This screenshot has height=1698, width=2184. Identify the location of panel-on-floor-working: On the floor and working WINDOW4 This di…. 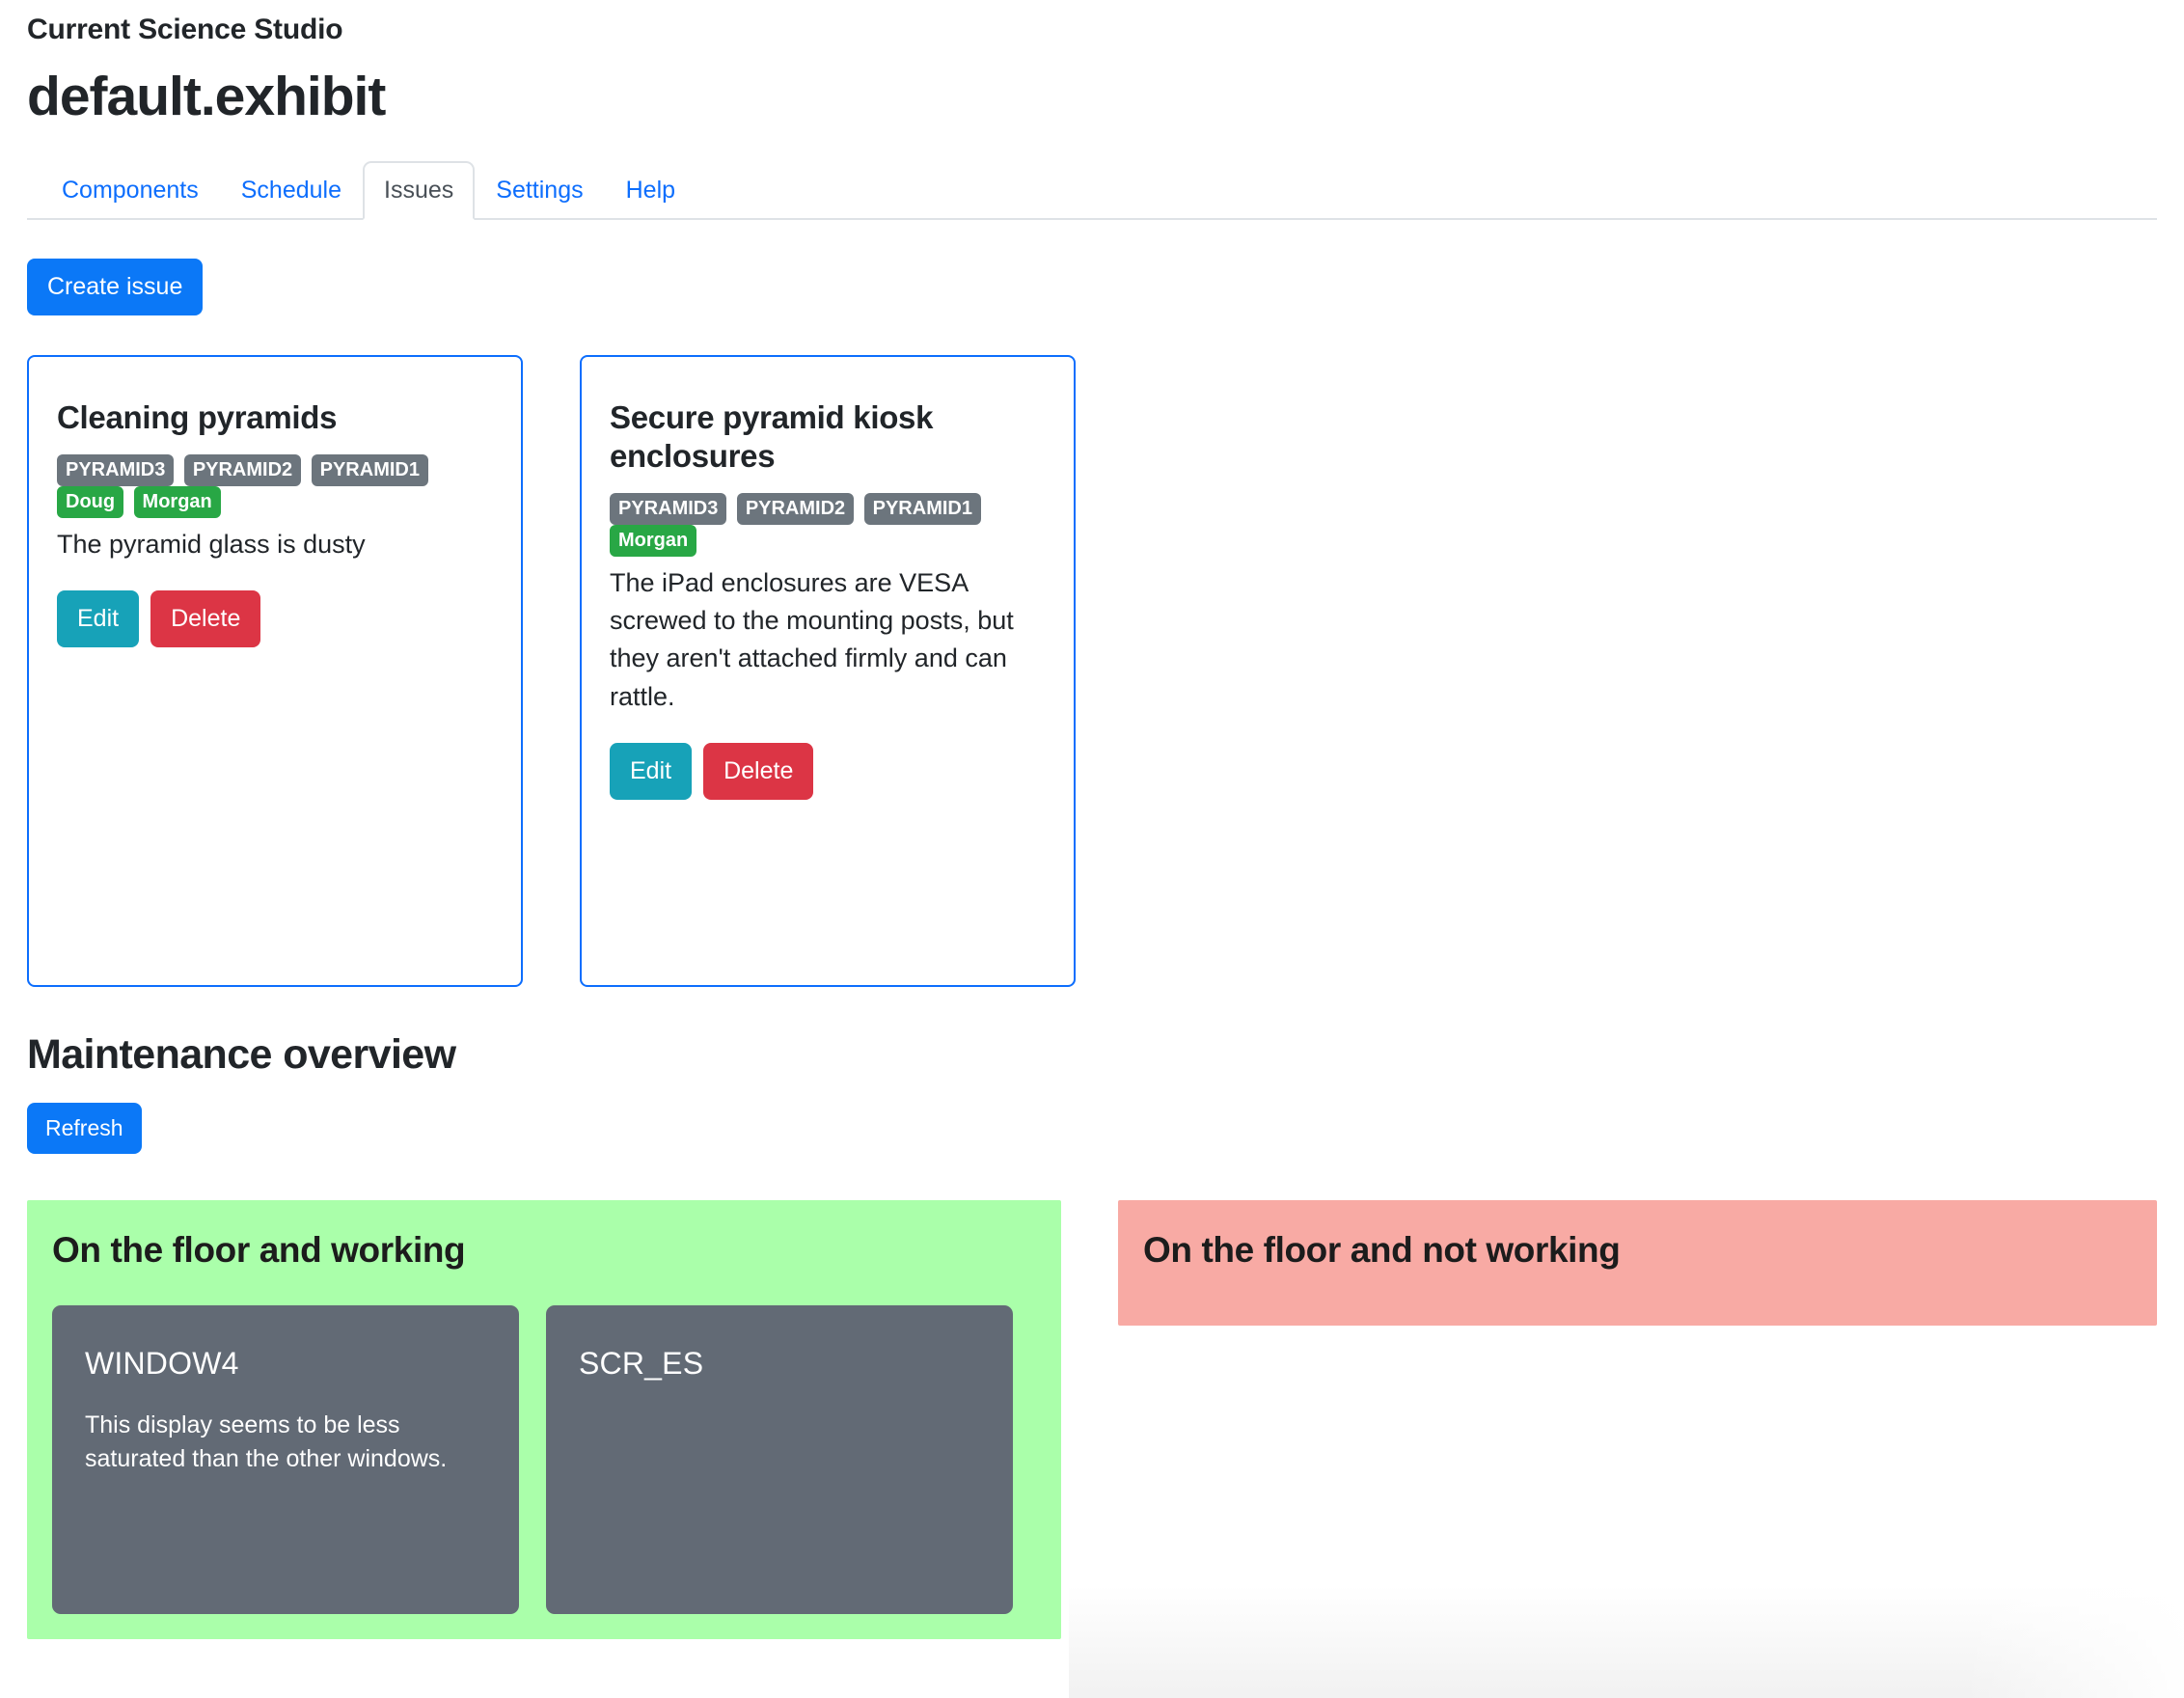
(544, 1419).